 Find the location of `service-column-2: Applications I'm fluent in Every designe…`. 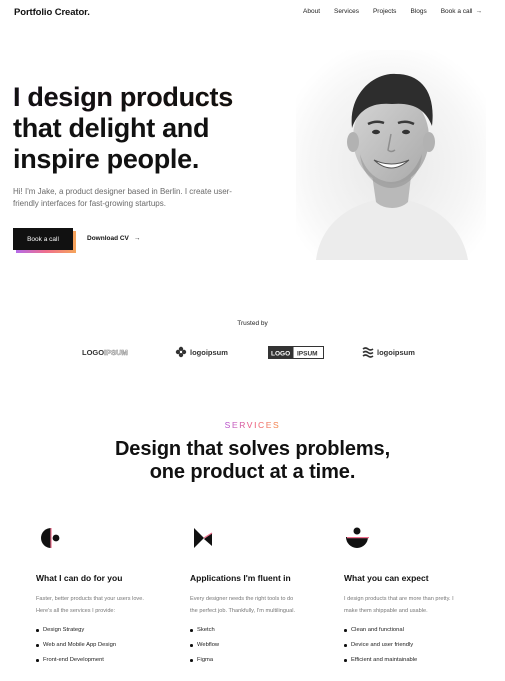

service-column-2: Applications I'm fluent in Every designe… is located at coordinates (260, 596).